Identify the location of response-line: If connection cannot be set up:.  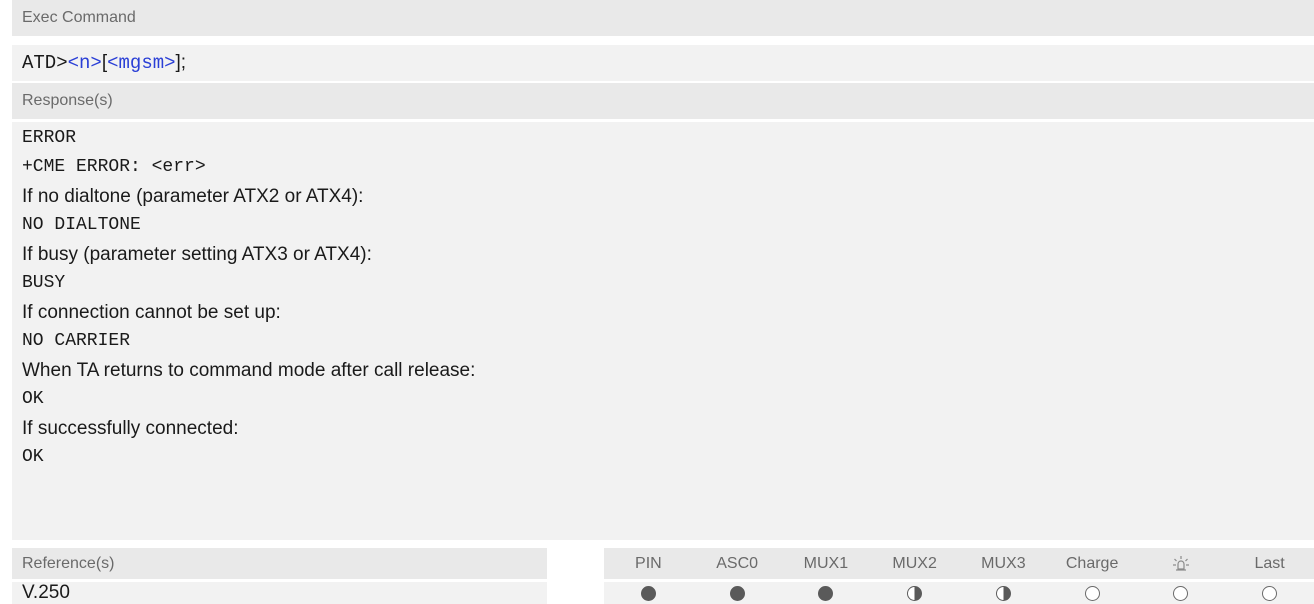
(151, 312).